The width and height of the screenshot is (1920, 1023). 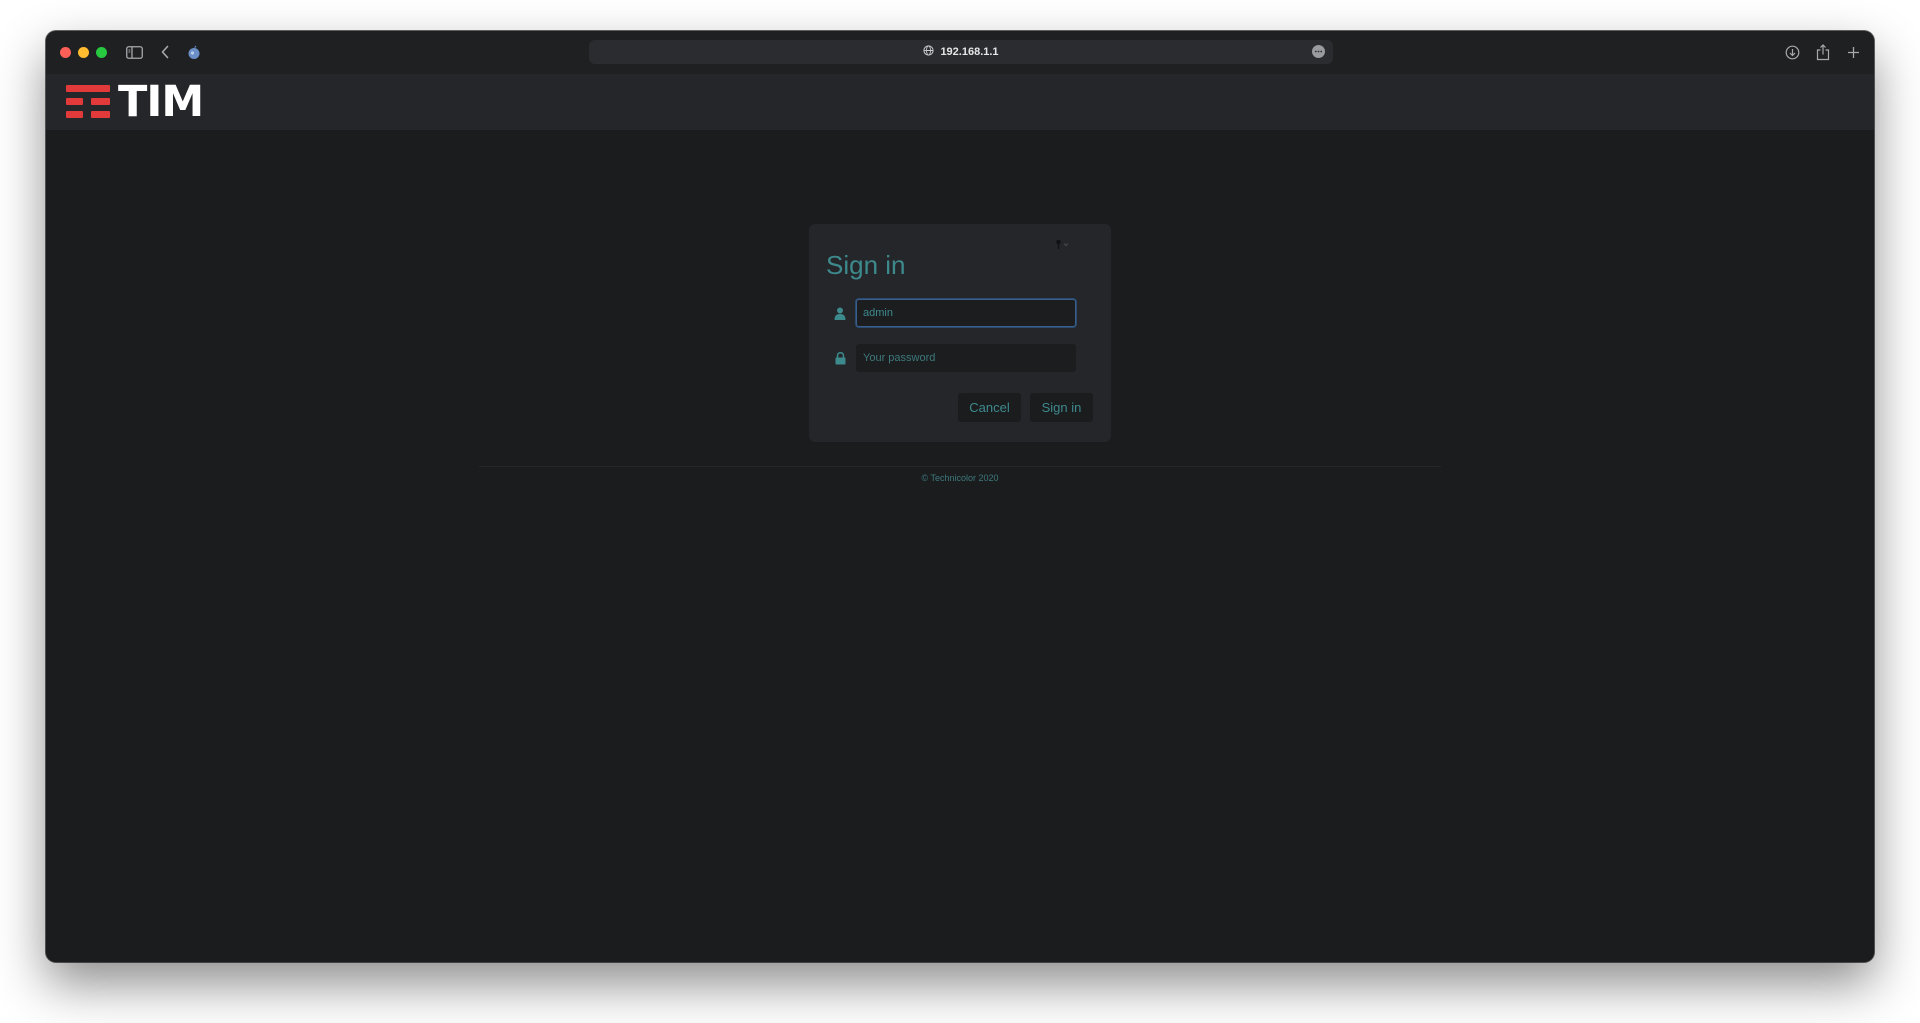 What do you see at coordinates (966, 313) in the screenshot?
I see `username-input` at bounding box center [966, 313].